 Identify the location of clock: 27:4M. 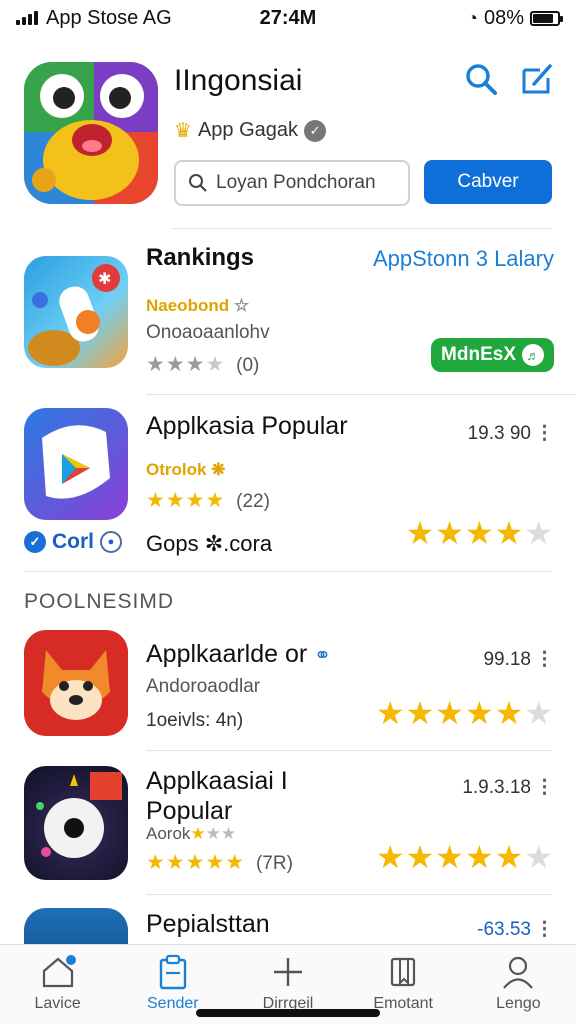
(288, 17).